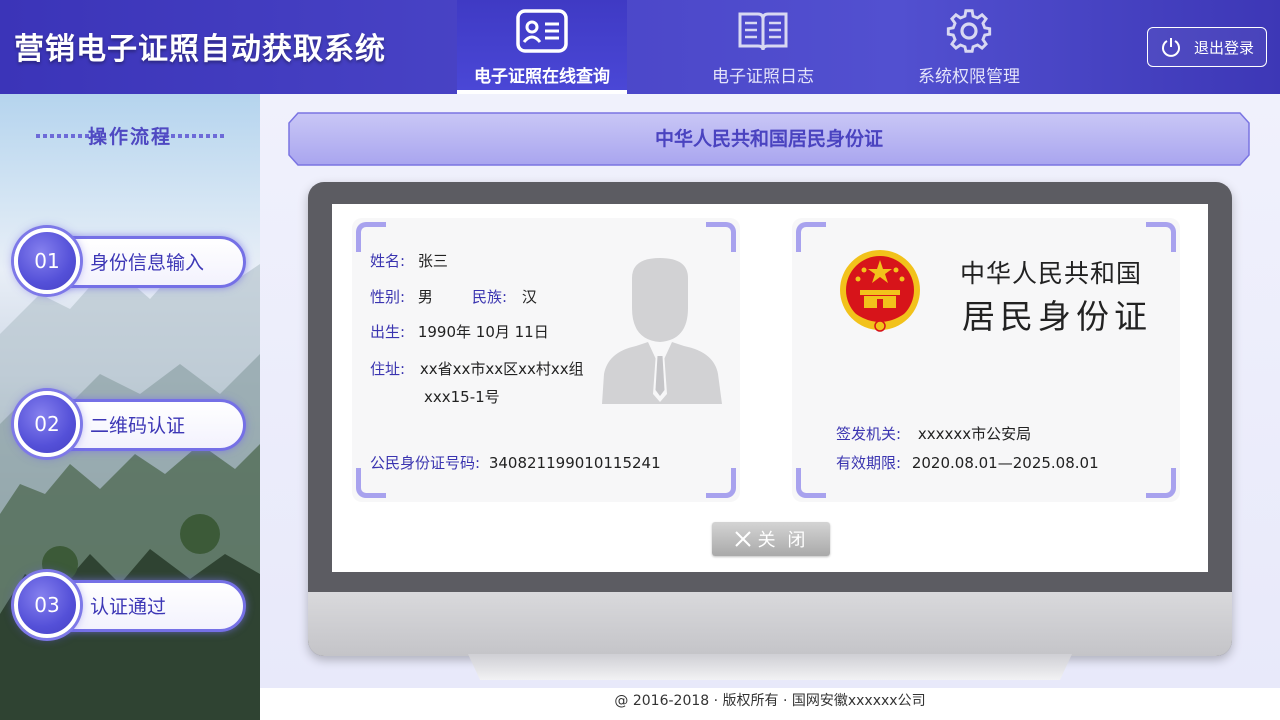 This screenshot has height=720, width=1280. What do you see at coordinates (880, 291) in the screenshot?
I see `national-emblem-icon` at bounding box center [880, 291].